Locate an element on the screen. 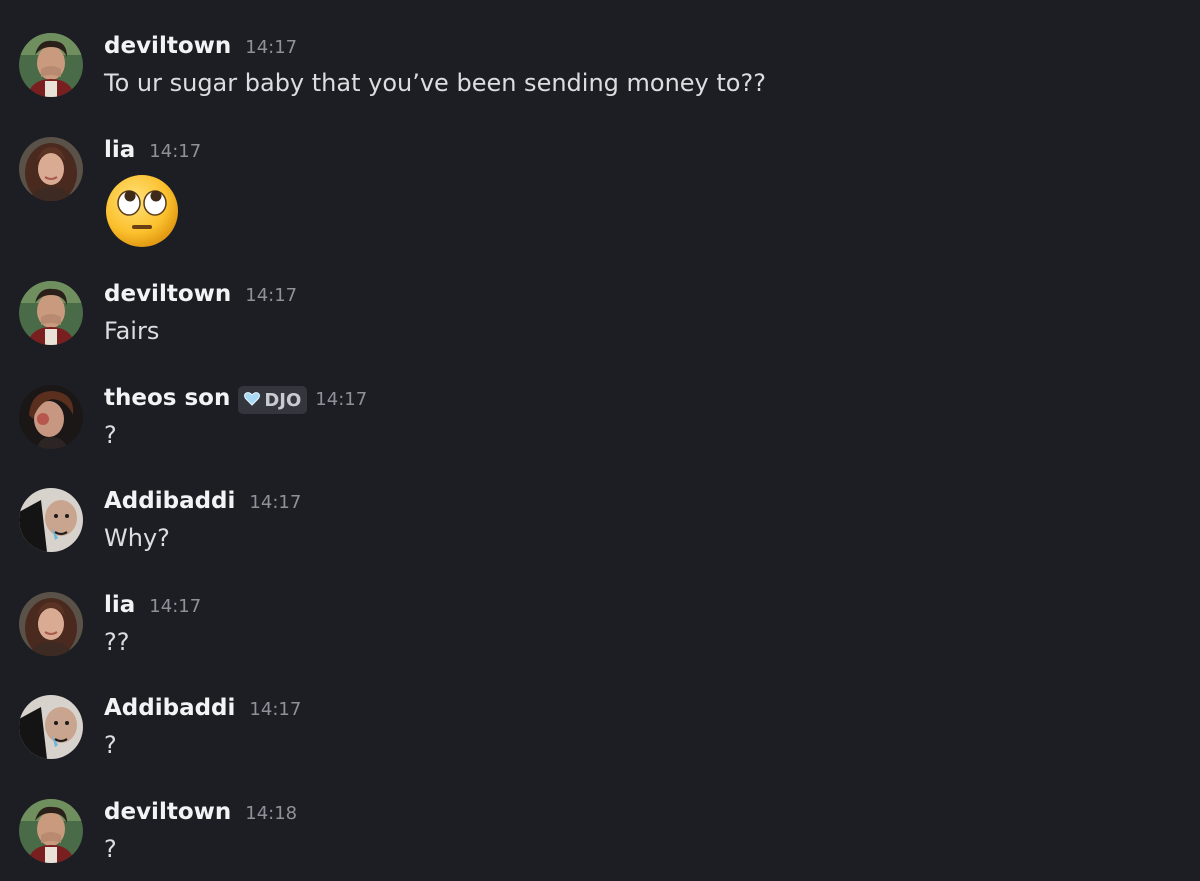 The width and height of the screenshot is (1200, 881). server-tag-label: DJO is located at coordinates (283, 400).